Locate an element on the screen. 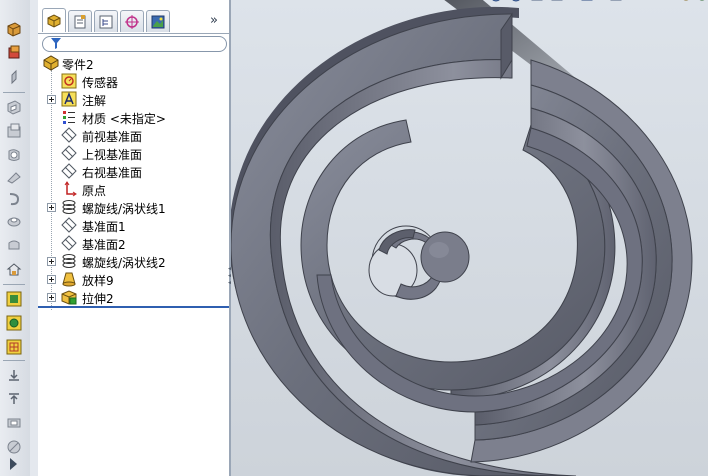 The height and width of the screenshot is (476, 708). tree-item-label: 前视基准面 is located at coordinates (112, 137).